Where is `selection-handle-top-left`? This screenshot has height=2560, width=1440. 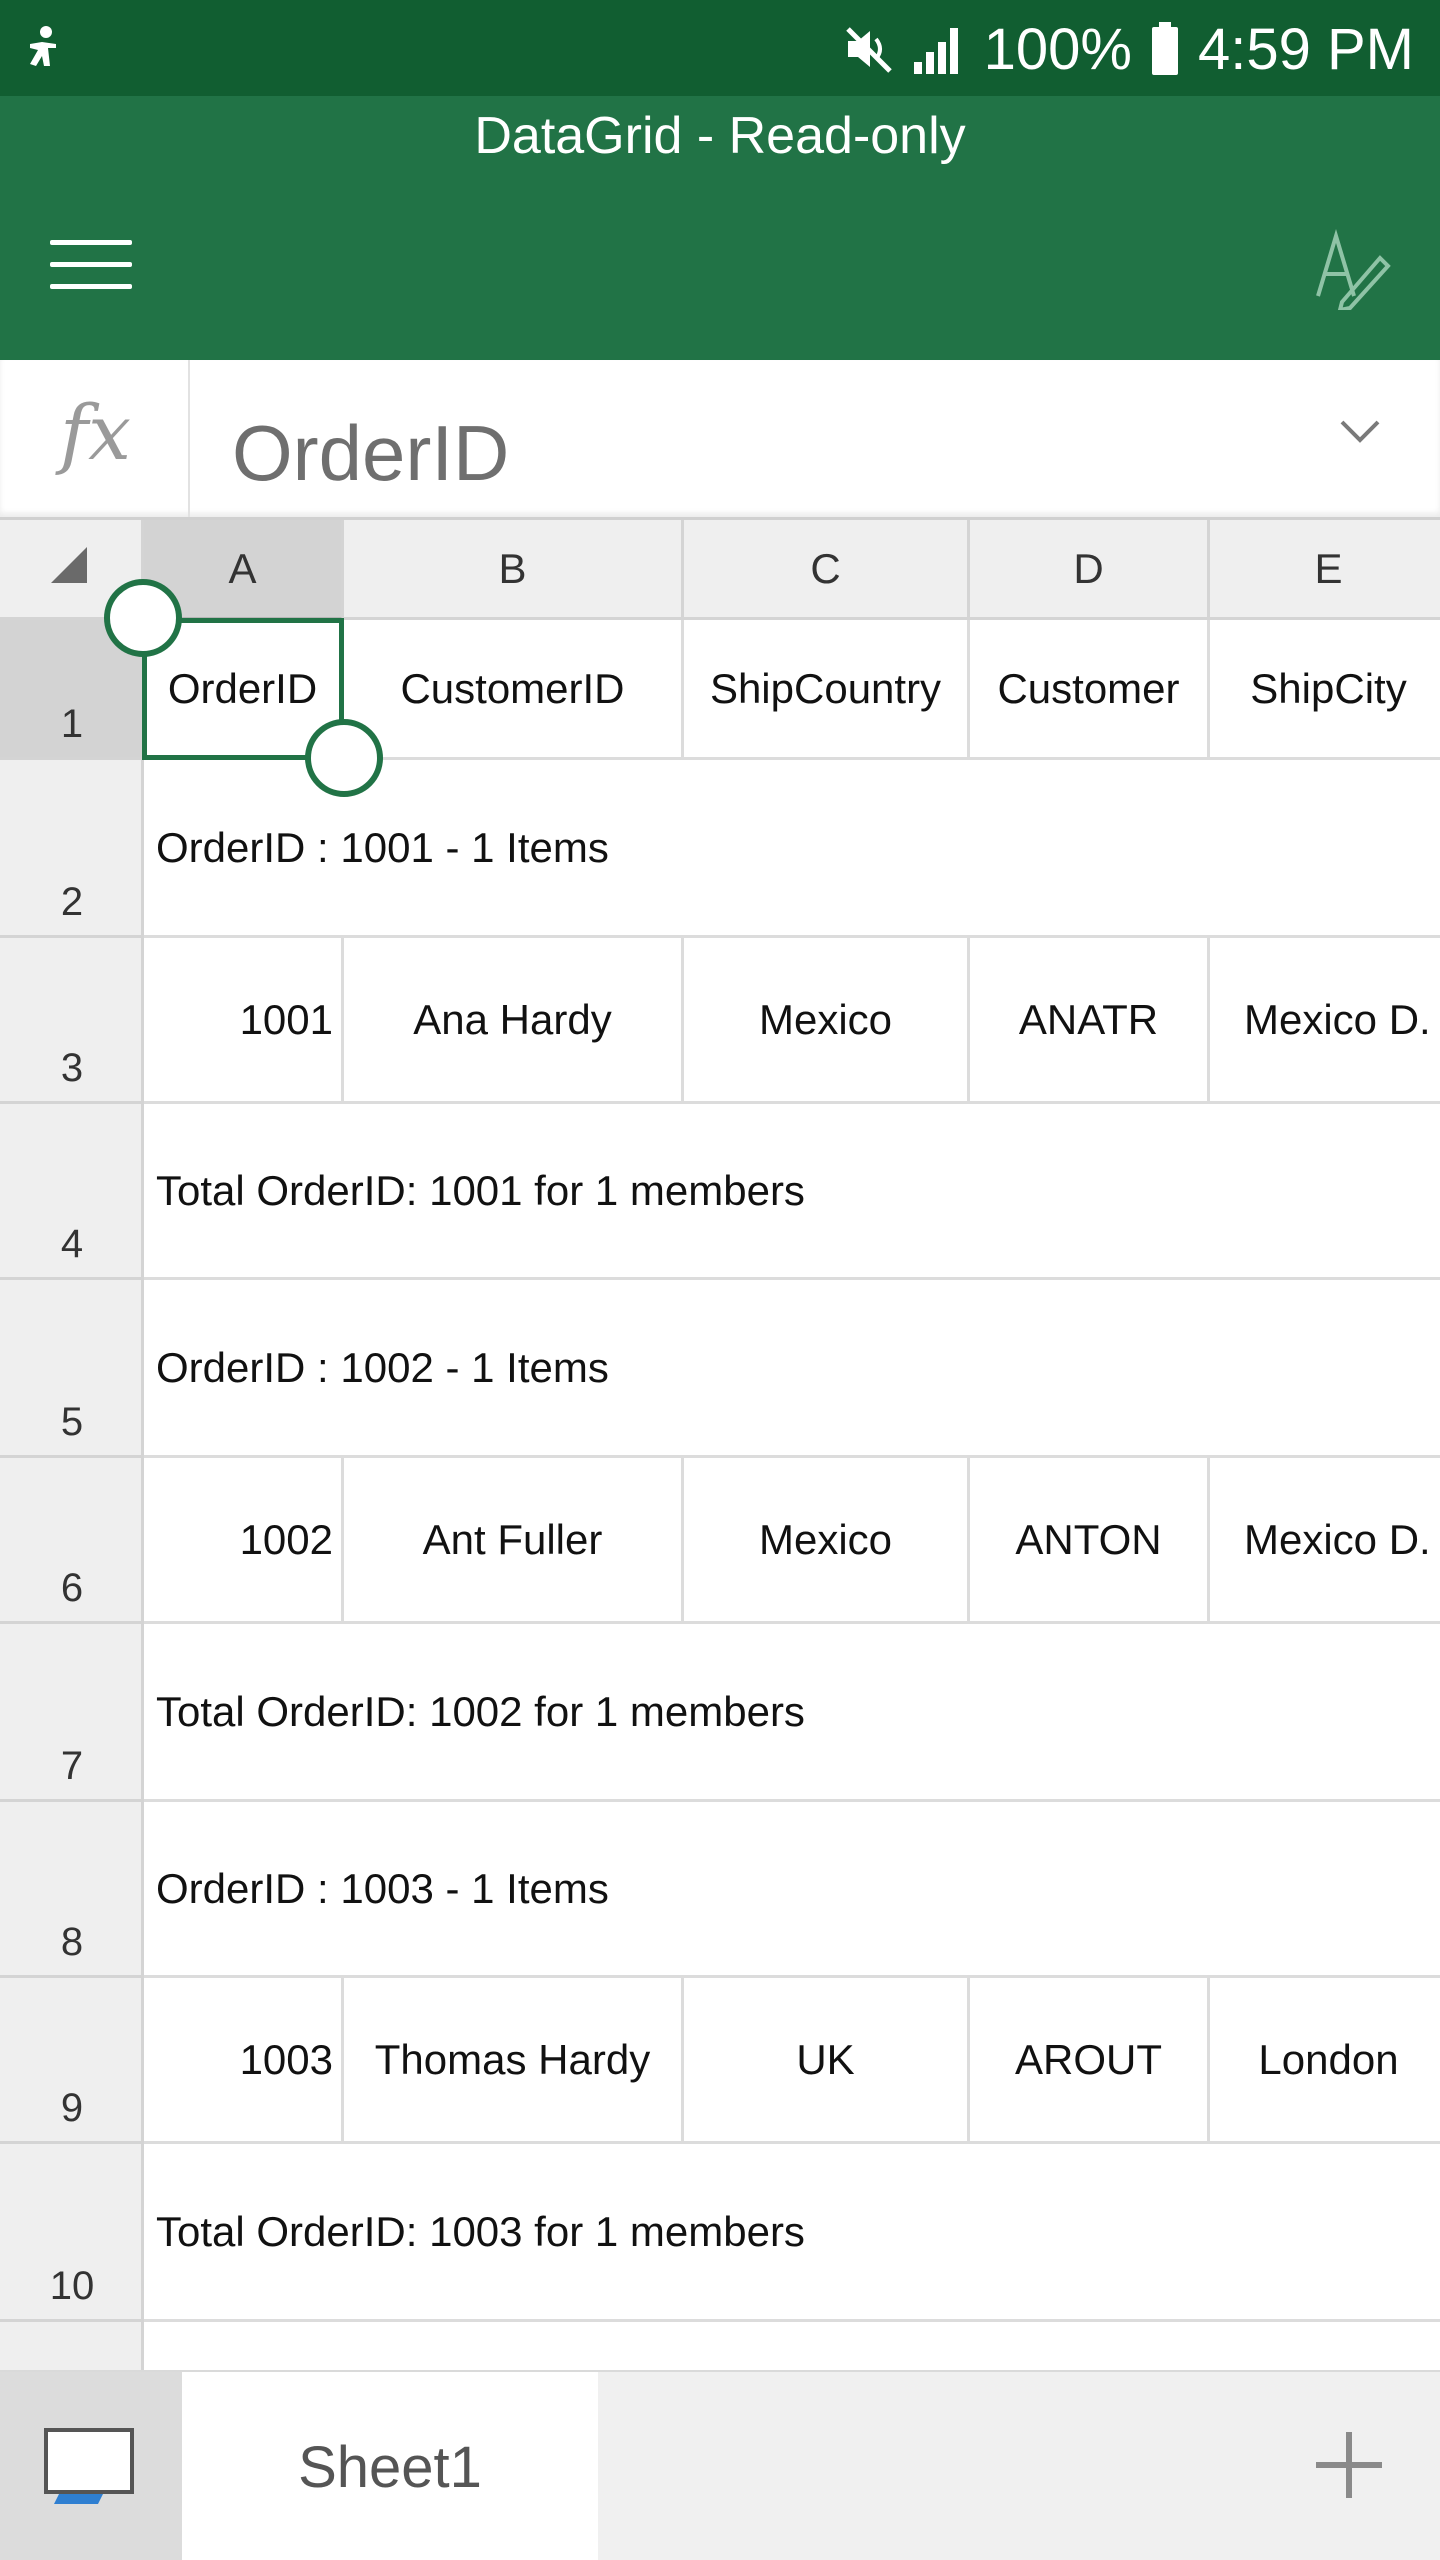
selection-handle-top-left is located at coordinates (143, 618).